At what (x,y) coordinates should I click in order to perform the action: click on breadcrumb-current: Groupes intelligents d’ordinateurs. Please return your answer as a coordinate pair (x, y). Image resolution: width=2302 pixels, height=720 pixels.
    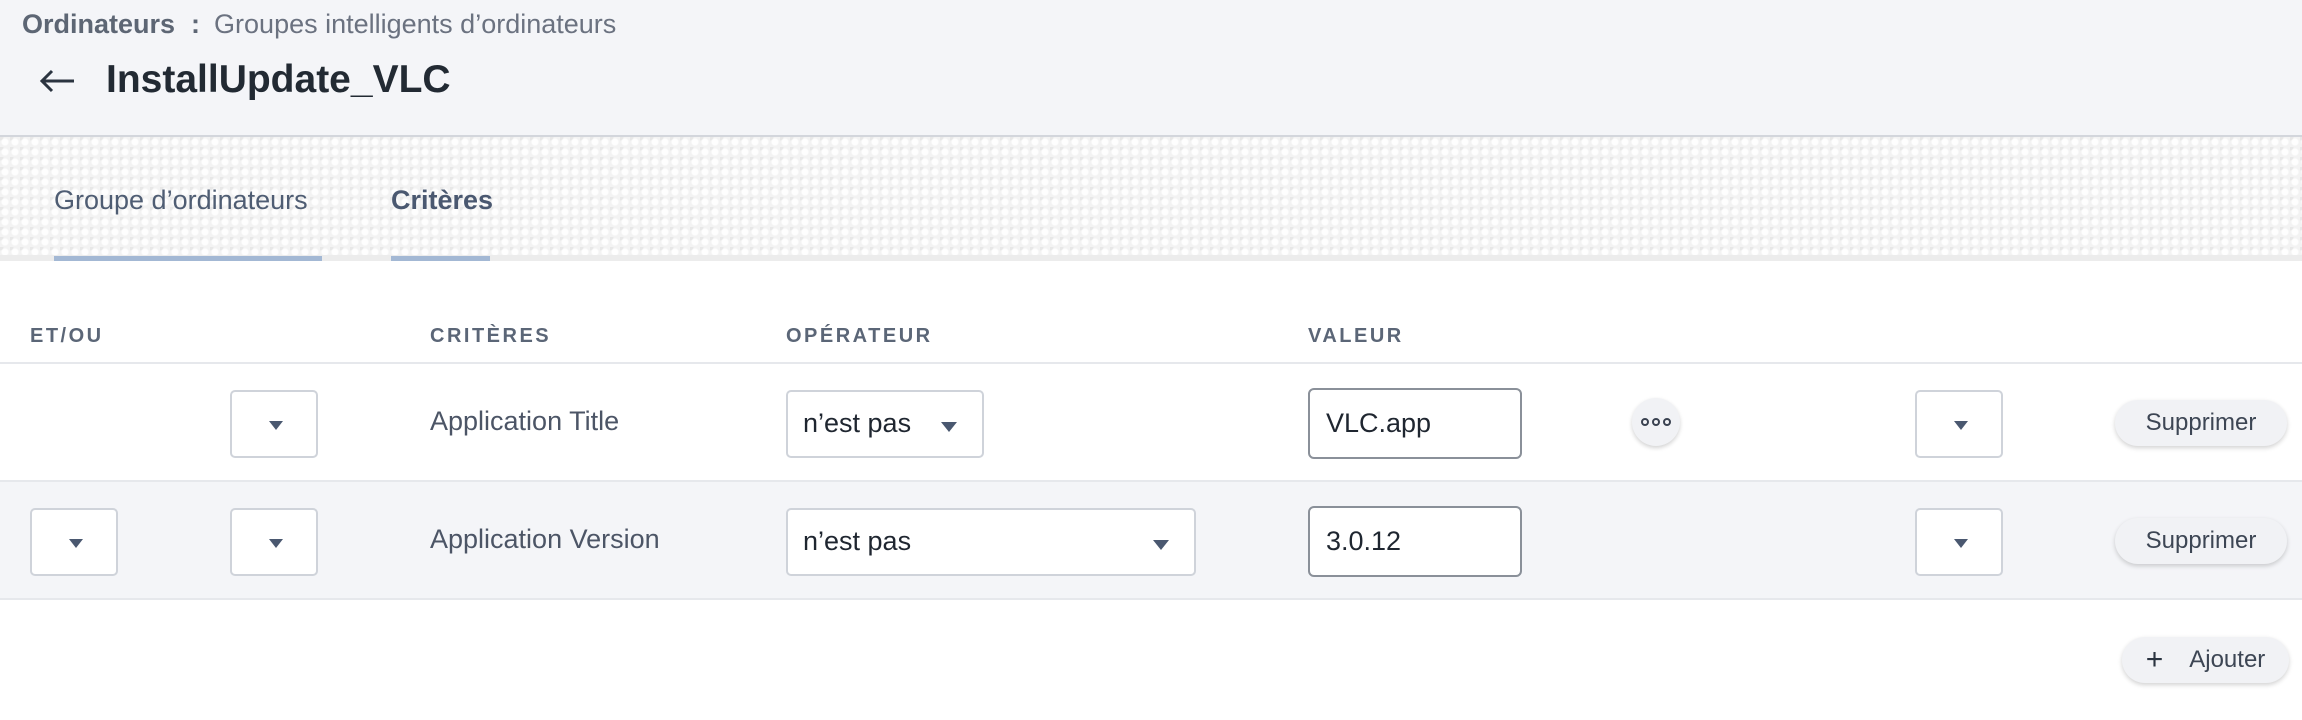
    Looking at the image, I should click on (415, 24).